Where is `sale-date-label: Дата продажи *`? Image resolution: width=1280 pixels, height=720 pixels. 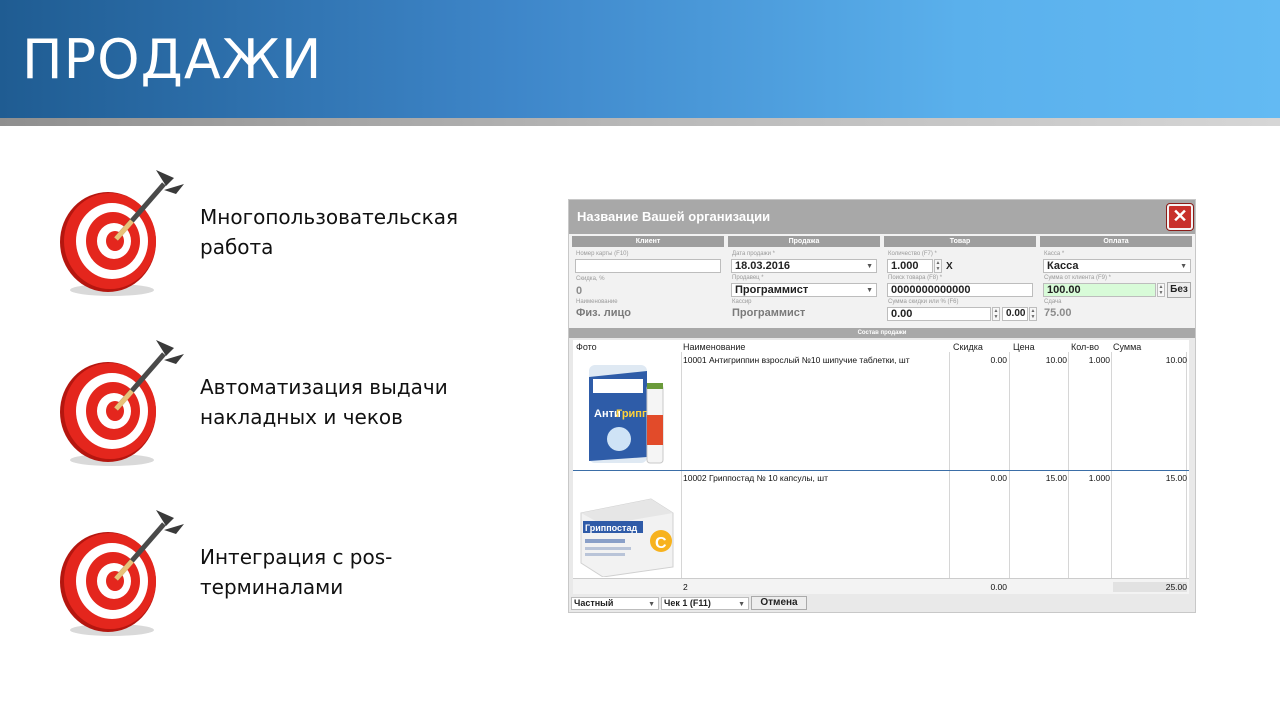 sale-date-label: Дата продажи * is located at coordinates (753, 254).